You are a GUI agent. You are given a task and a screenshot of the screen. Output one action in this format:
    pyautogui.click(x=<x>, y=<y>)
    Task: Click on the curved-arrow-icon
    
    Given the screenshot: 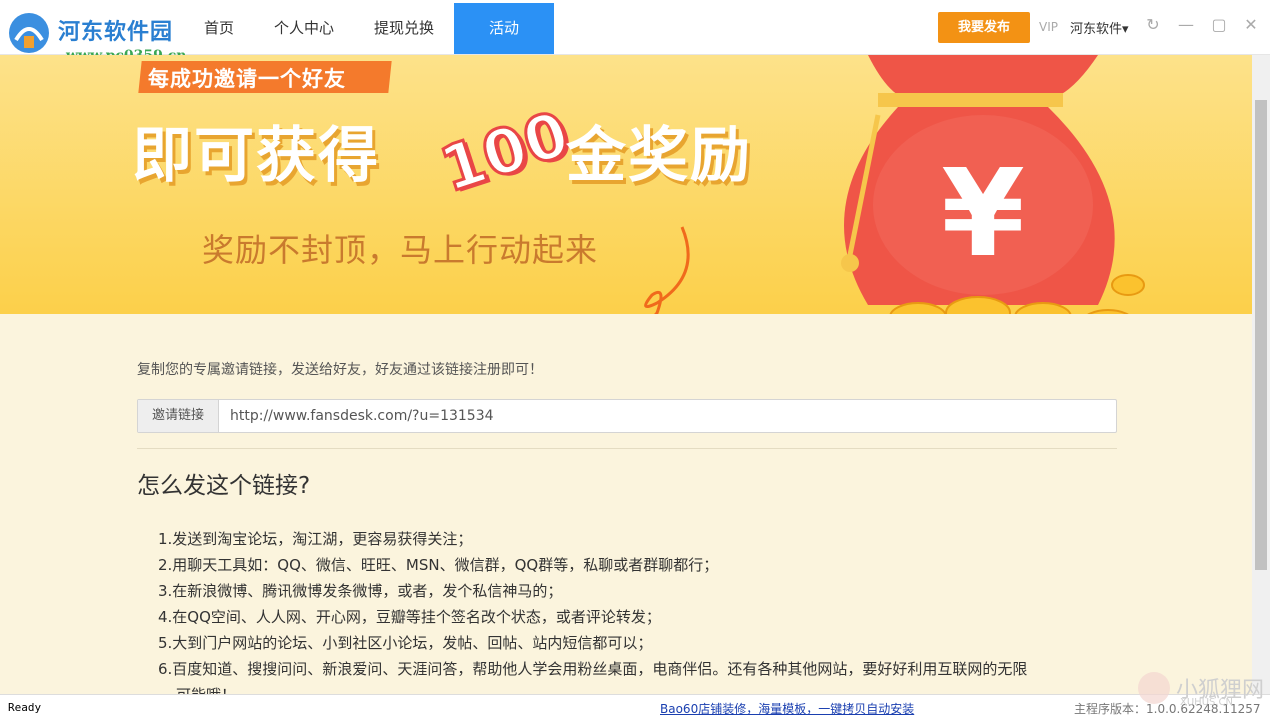 What is the action you would take?
    pyautogui.click(x=667, y=270)
    